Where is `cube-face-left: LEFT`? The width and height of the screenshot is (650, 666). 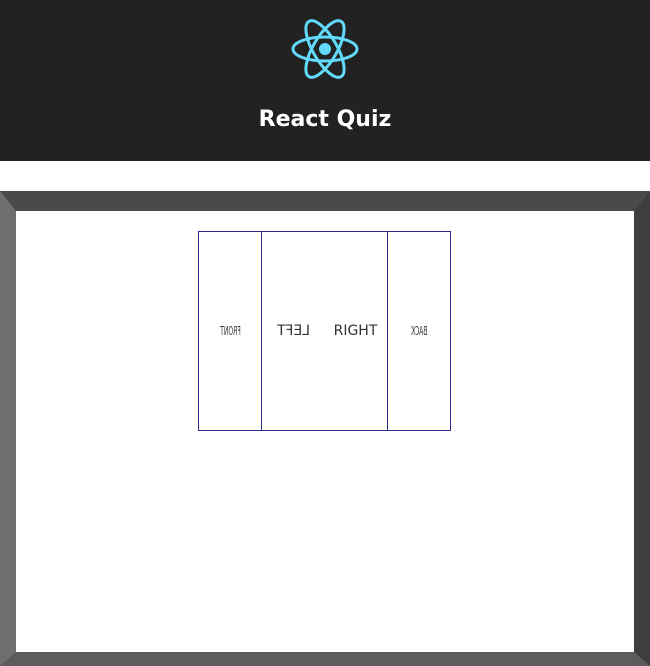
cube-face-left: LEFT is located at coordinates (293, 331).